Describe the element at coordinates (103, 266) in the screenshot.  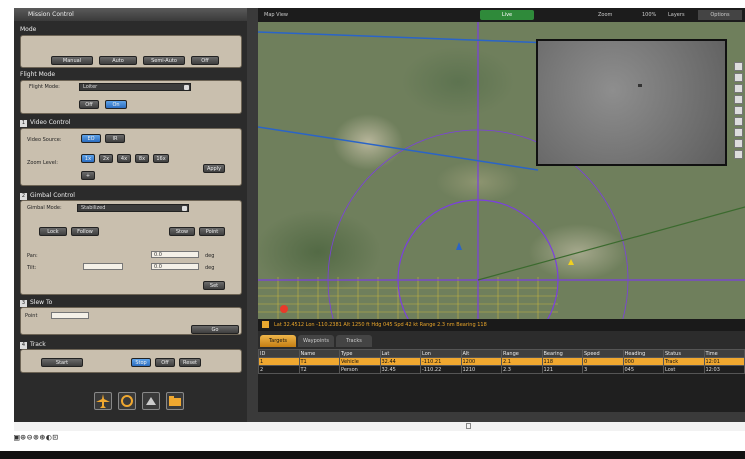
I see `tilt-slider` at that location.